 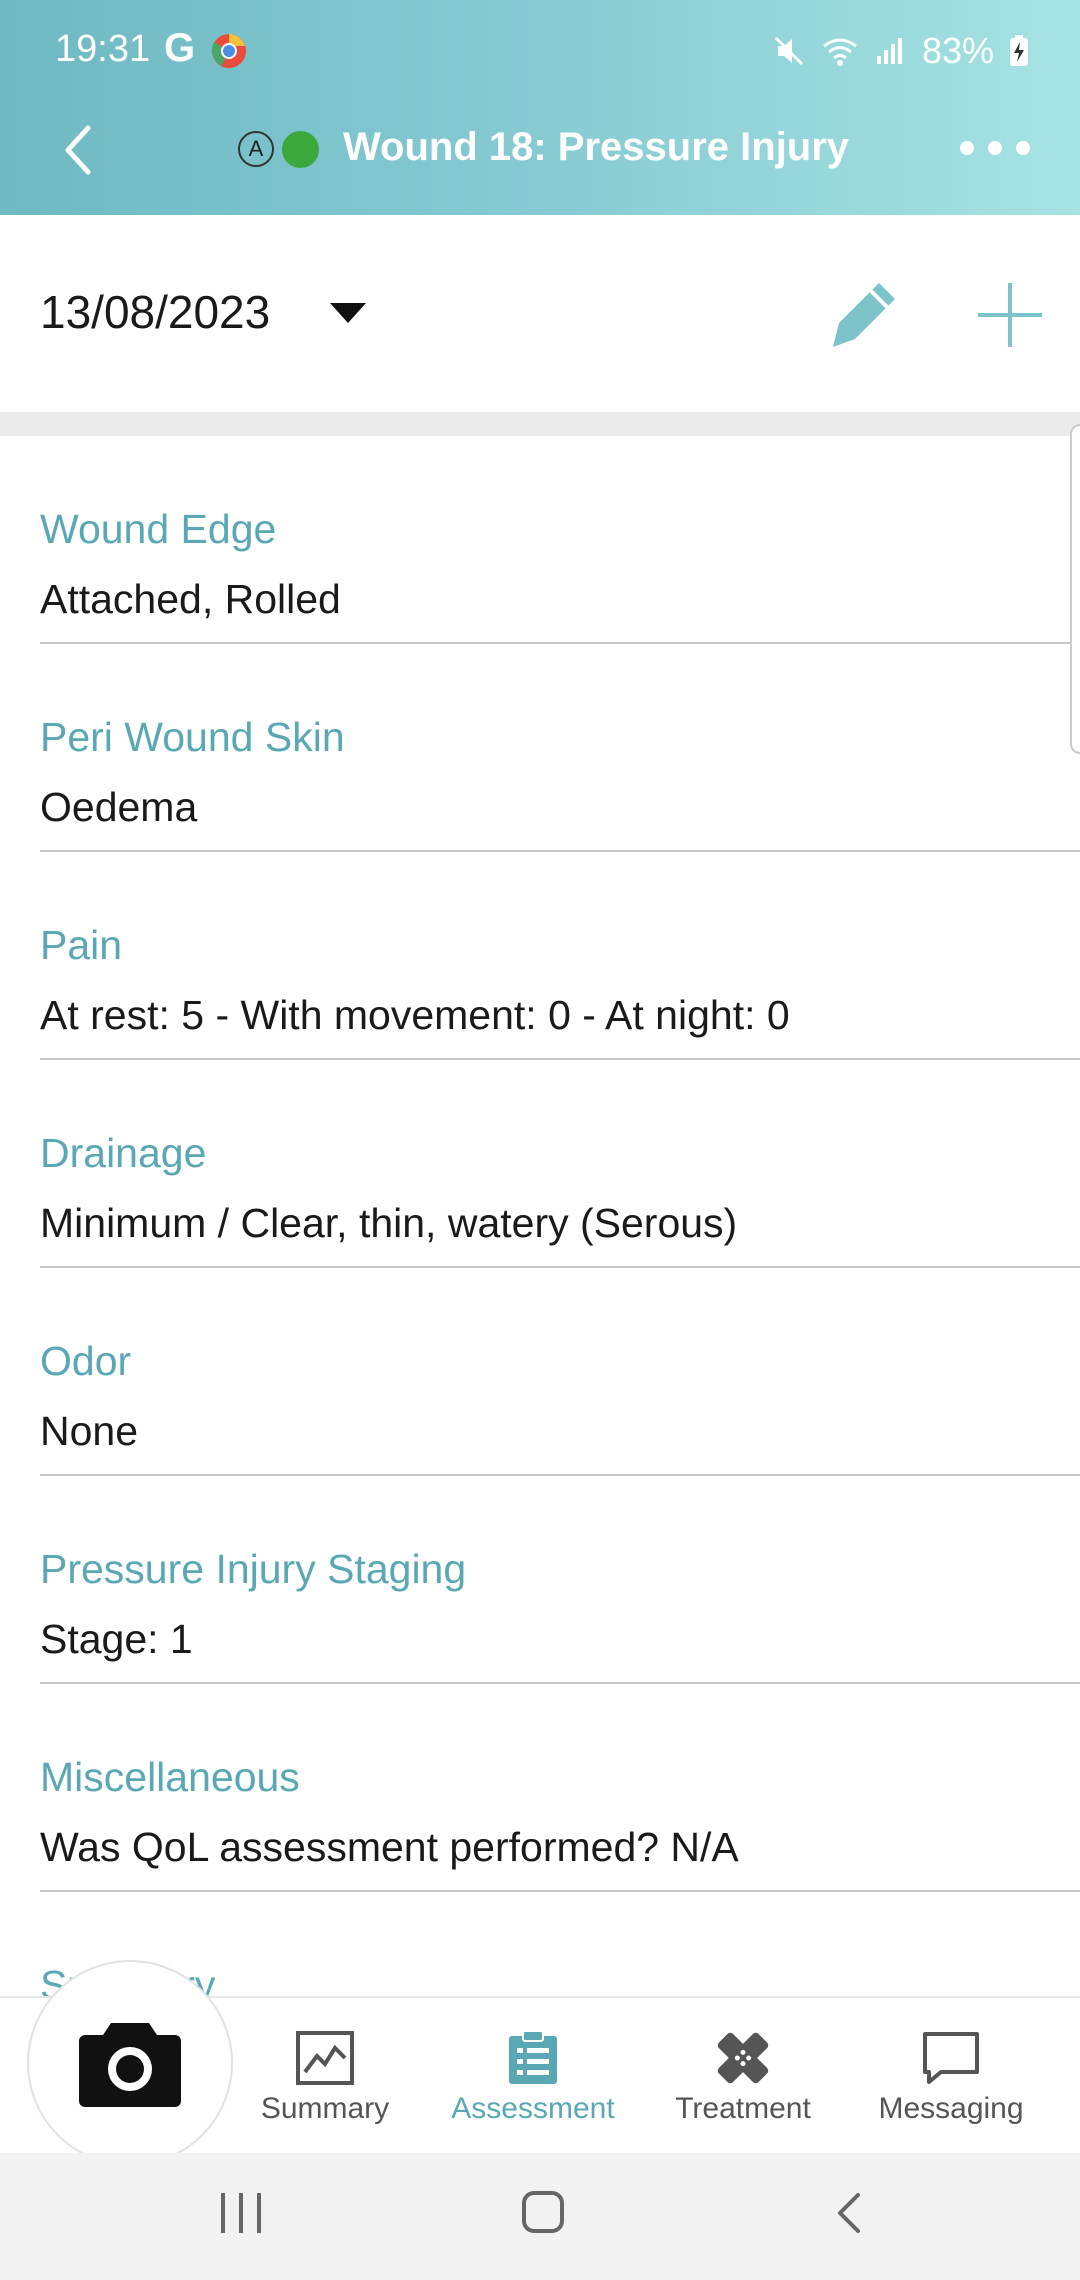 What do you see at coordinates (560, 748) in the screenshot?
I see `field-peri-wound-skin: Peri Wound Skin Oedema` at bounding box center [560, 748].